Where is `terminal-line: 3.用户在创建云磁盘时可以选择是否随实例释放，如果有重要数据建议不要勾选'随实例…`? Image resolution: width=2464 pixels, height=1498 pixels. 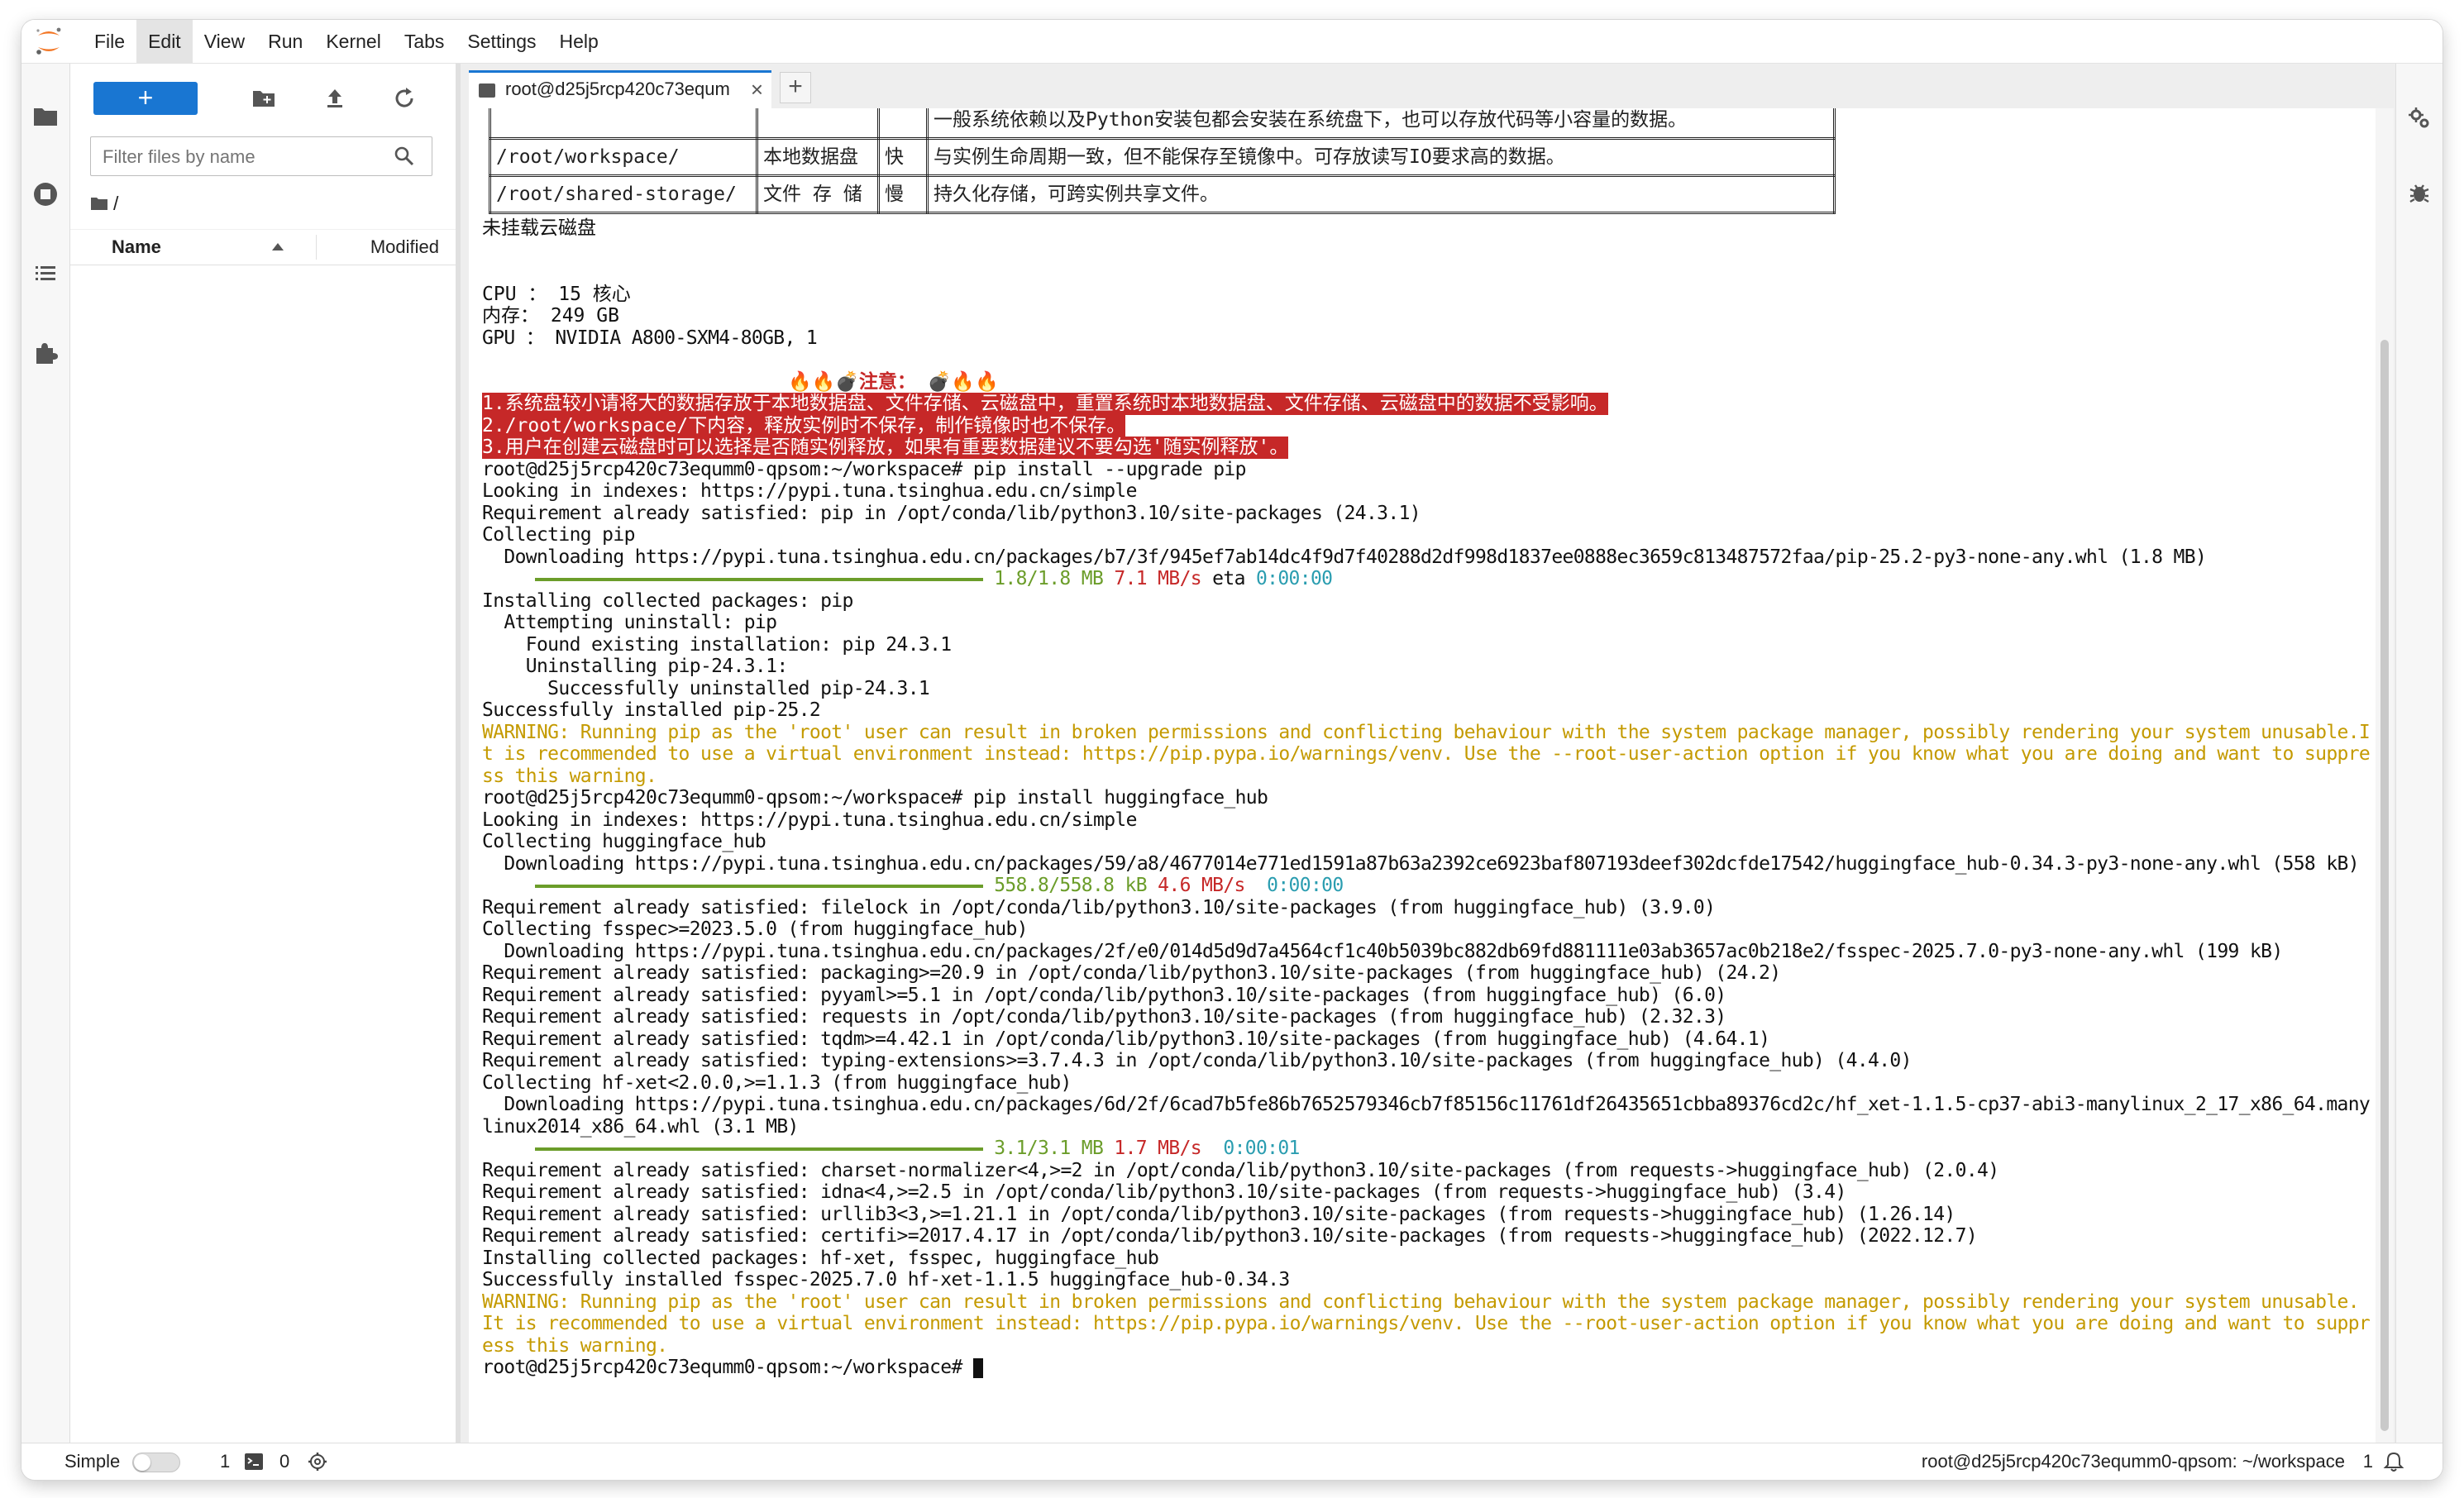
terminal-line: 3.用户在创建云磁盘时可以选择是否随实例释放，如果有重要数据建议不要勾选'随实例… is located at coordinates (1429, 448).